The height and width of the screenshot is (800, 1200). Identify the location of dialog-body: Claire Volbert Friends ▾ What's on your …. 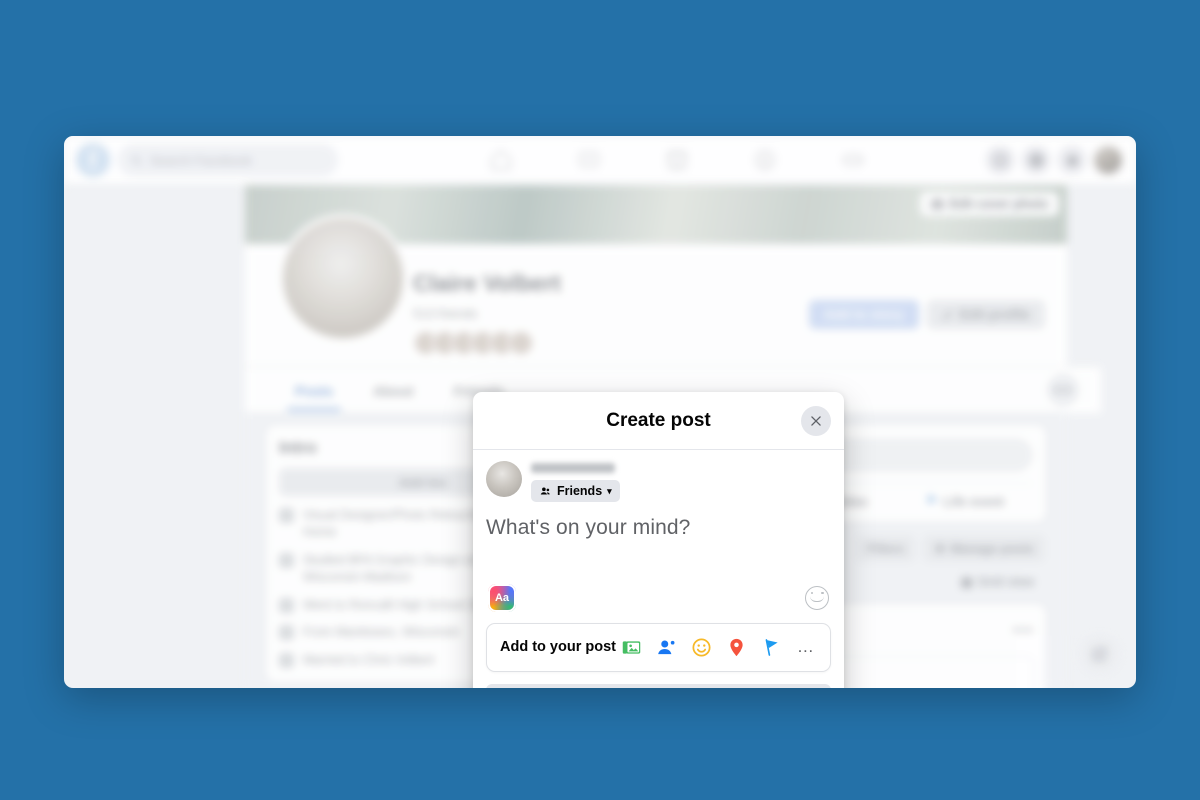
(658, 569).